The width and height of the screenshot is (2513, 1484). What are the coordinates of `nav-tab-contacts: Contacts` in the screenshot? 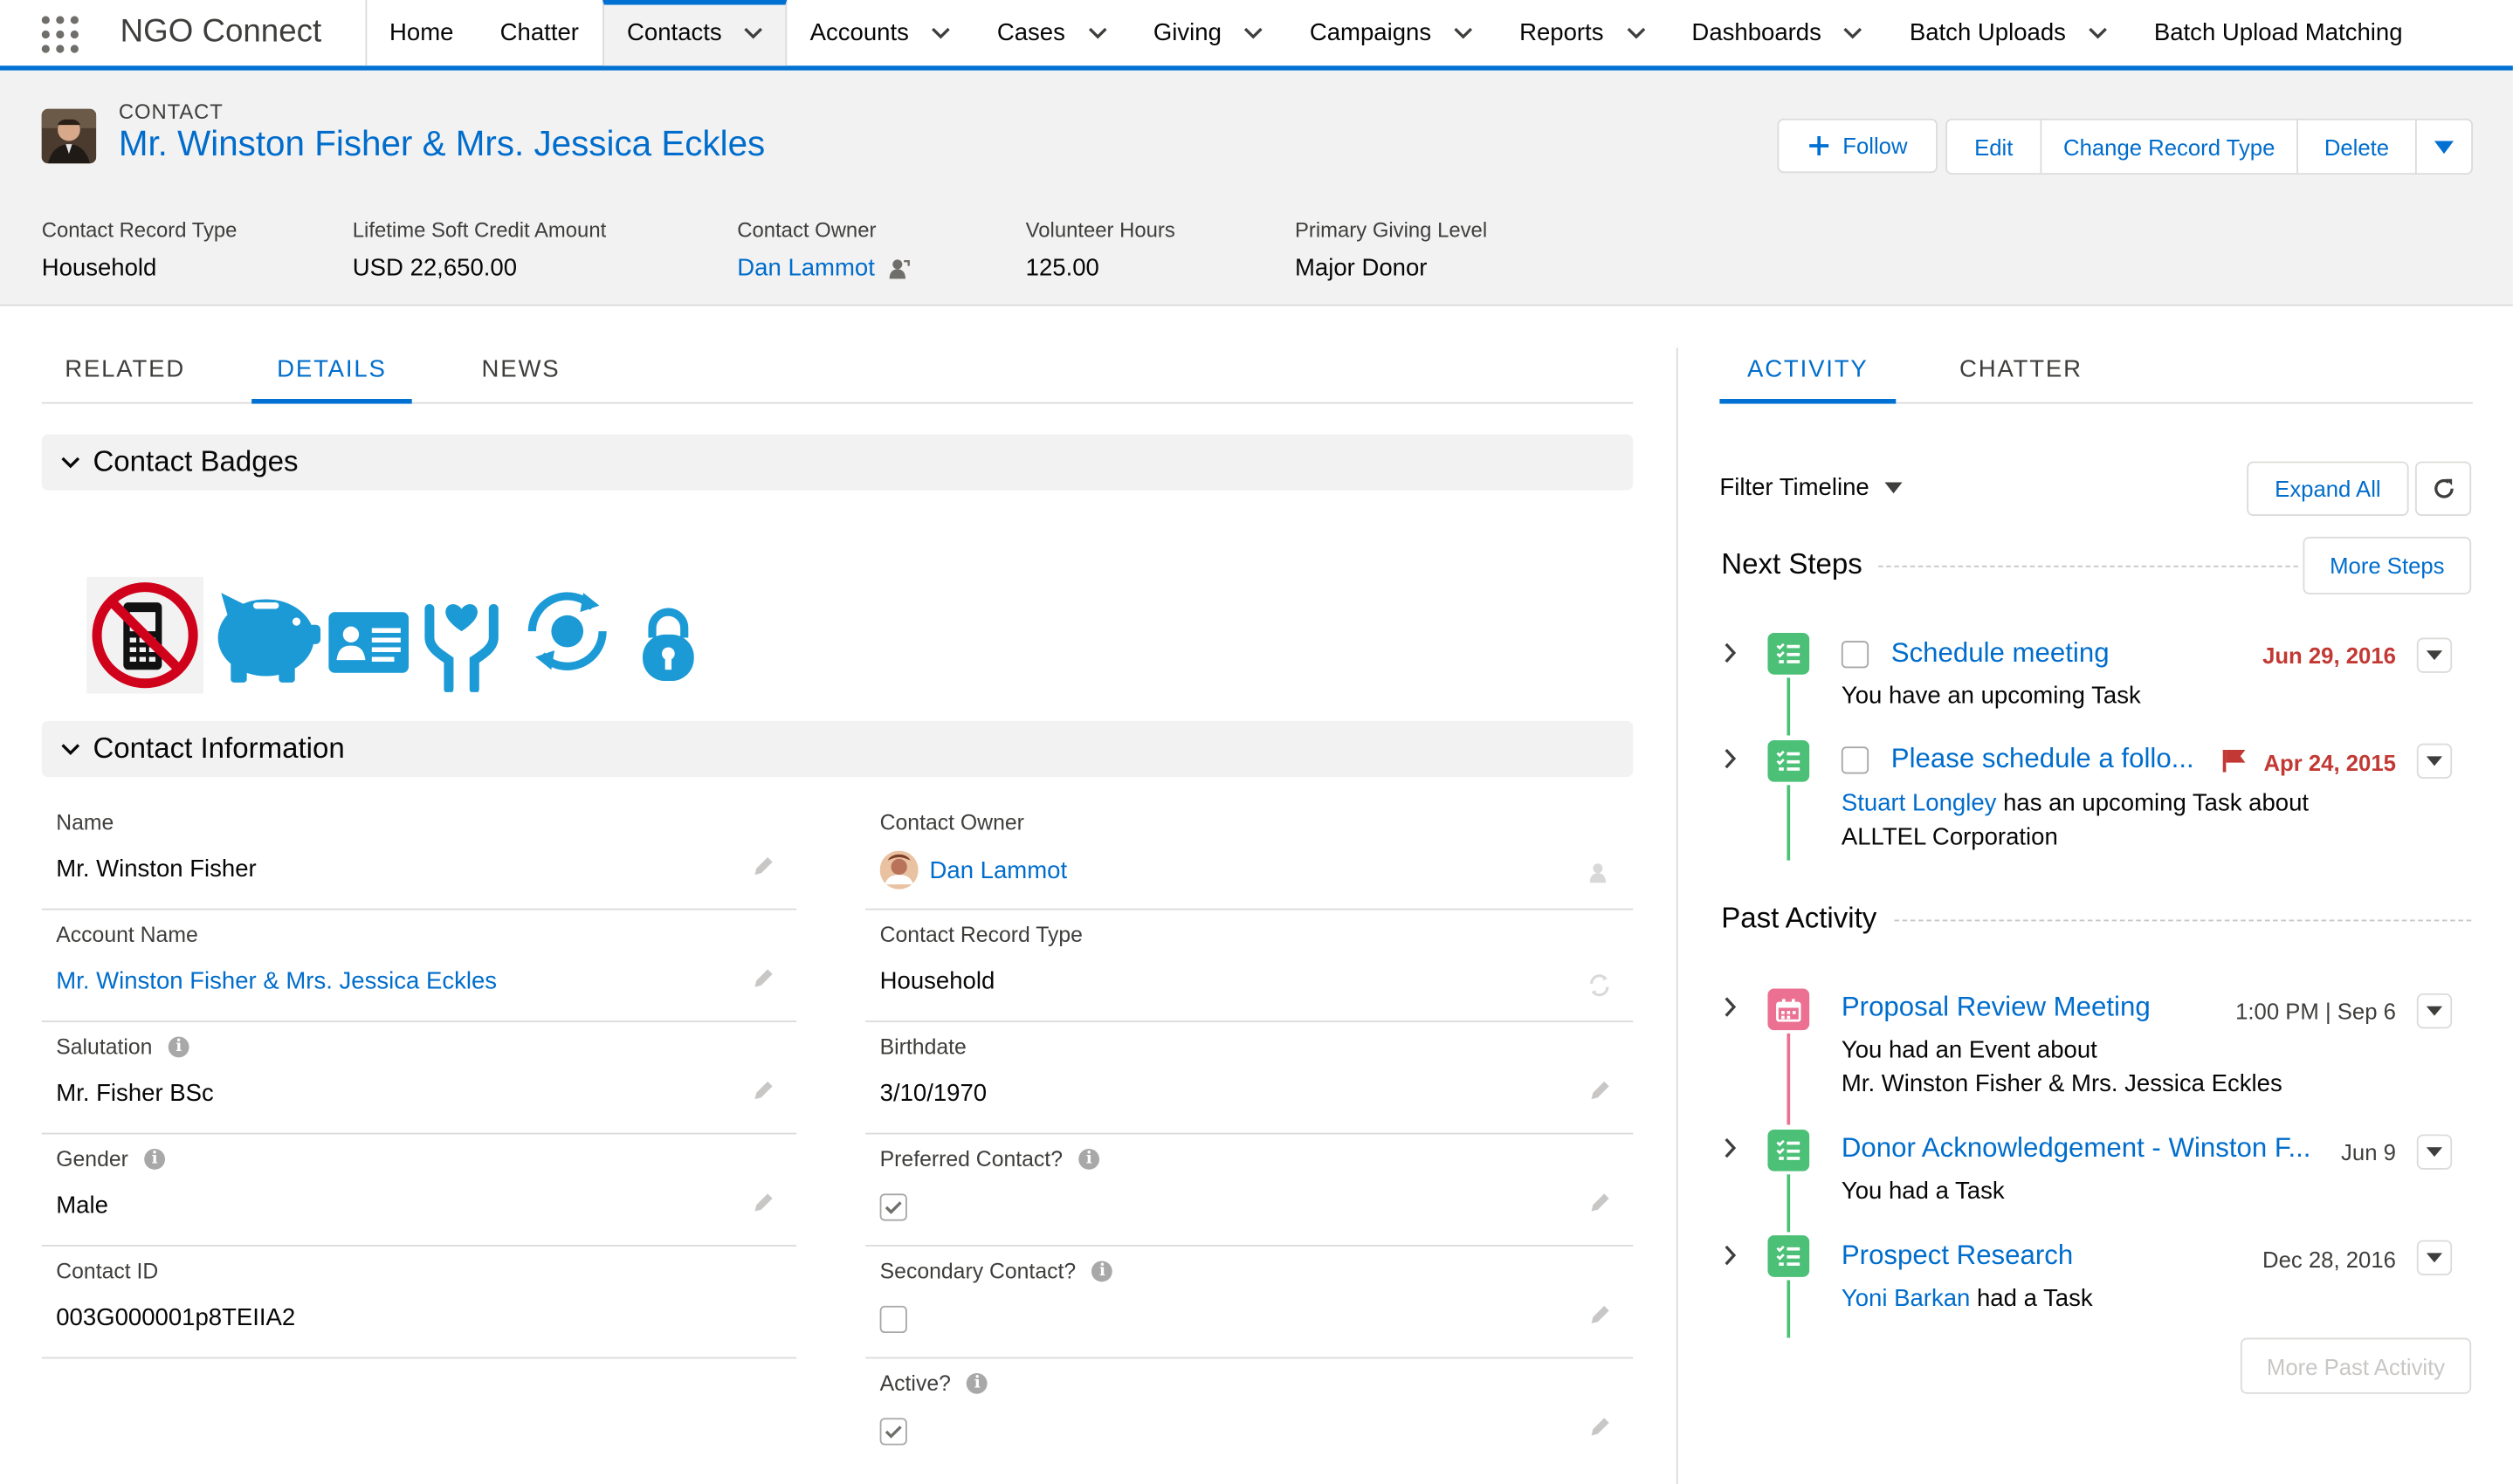 It's located at (695, 33).